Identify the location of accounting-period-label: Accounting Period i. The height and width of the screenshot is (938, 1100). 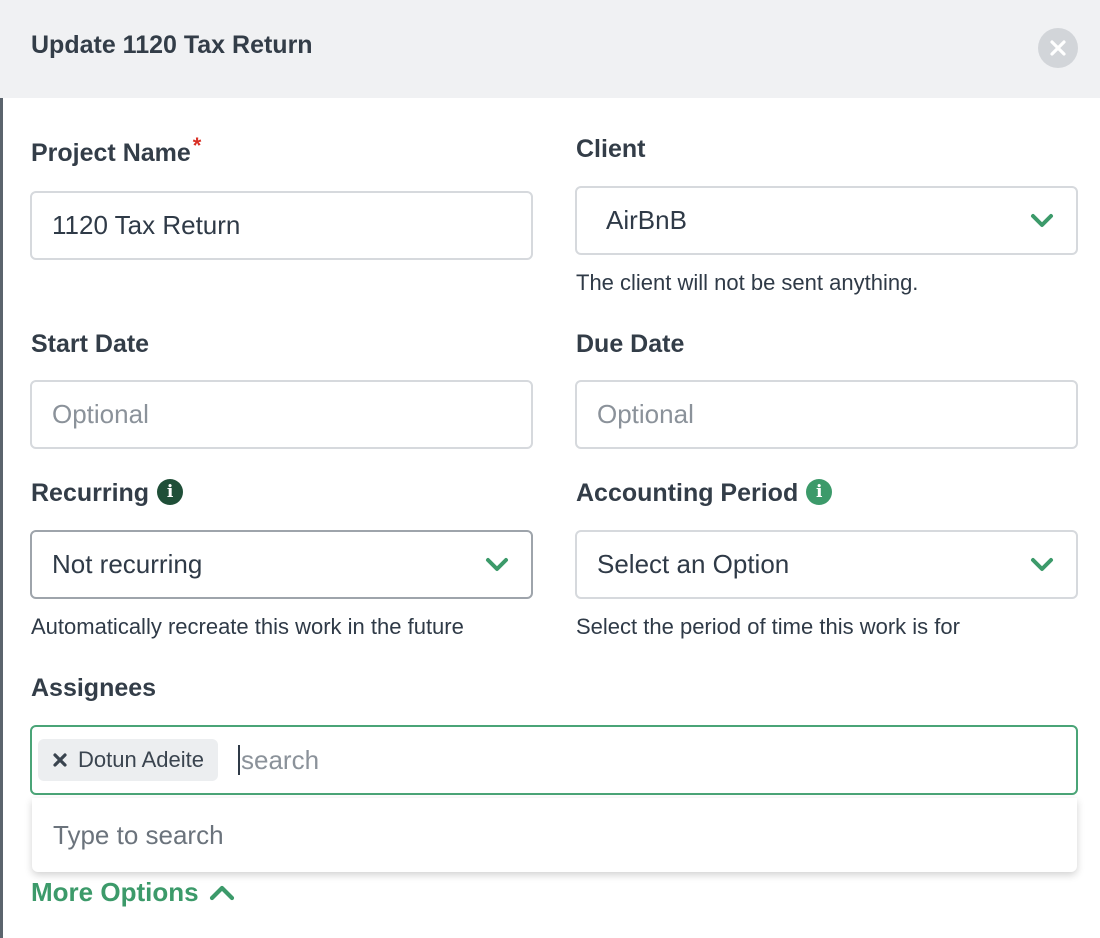
(704, 493).